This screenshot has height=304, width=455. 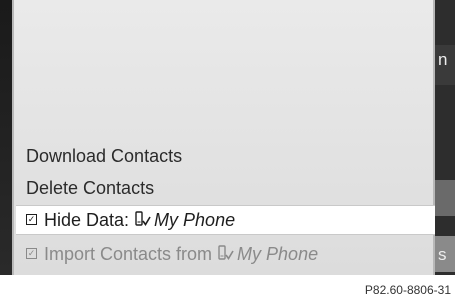 What do you see at coordinates (128, 254) in the screenshot?
I see `menu-item-label: Import Contacts from` at bounding box center [128, 254].